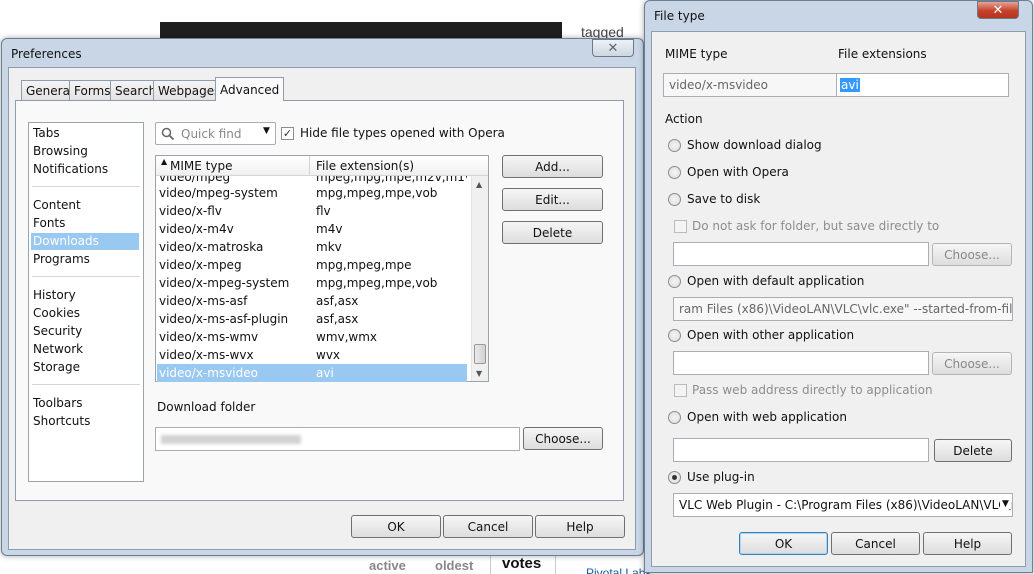 This screenshot has width=1034, height=574. What do you see at coordinates (87, 403) in the screenshot?
I see `sidebar-item-toolbars: Toolbars` at bounding box center [87, 403].